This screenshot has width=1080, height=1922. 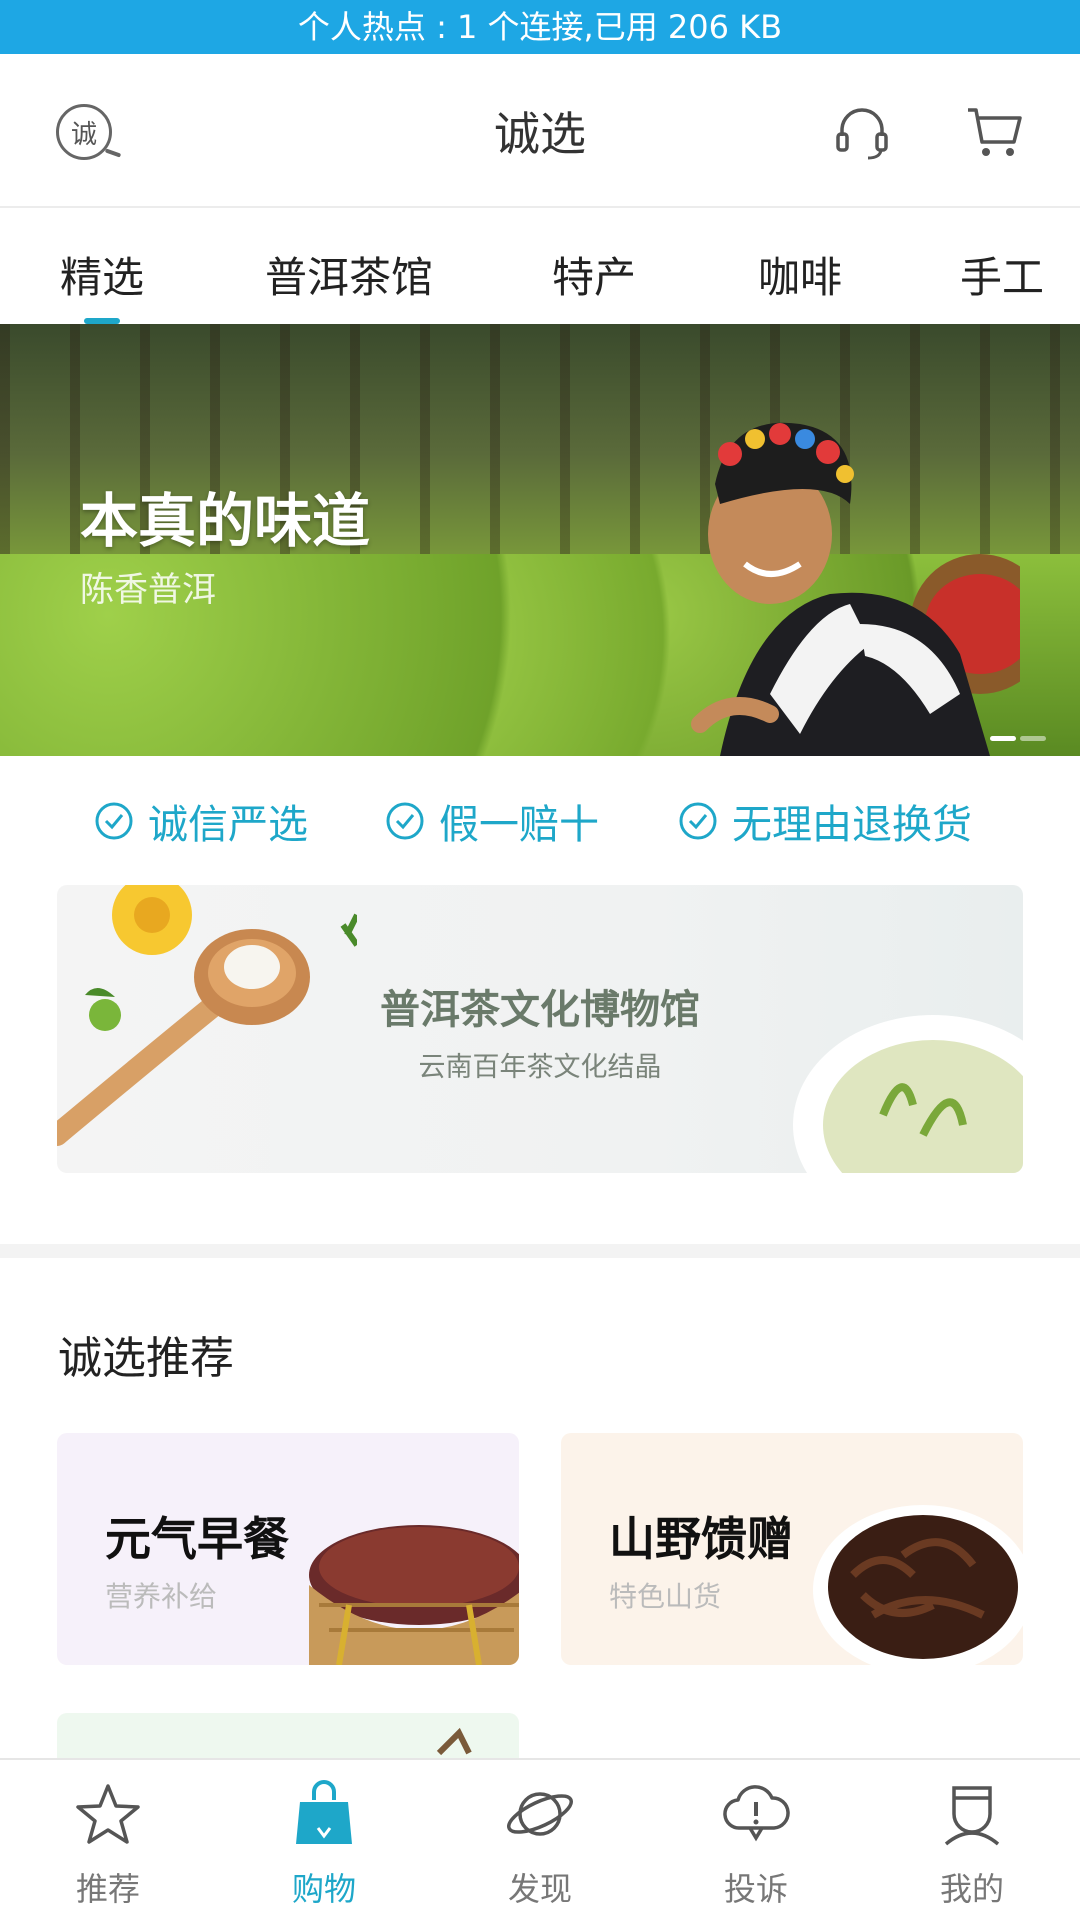 What do you see at coordinates (540, 266) in the screenshot?
I see `category-tabs: 精选 普洱茶馆 特产 咖啡 手工` at bounding box center [540, 266].